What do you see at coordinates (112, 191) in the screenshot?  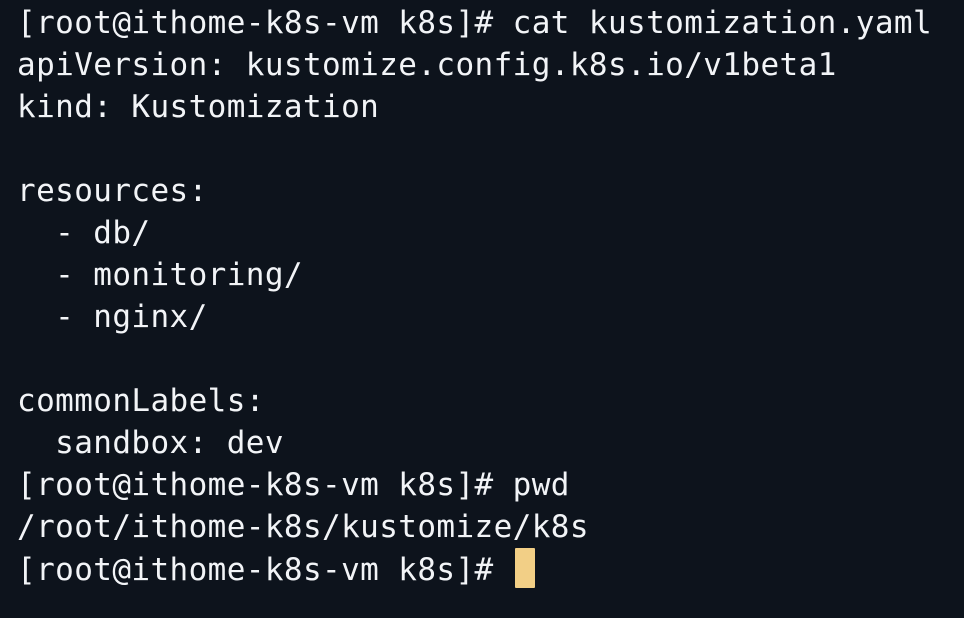 I see `terminal-line-5: resources:` at bounding box center [112, 191].